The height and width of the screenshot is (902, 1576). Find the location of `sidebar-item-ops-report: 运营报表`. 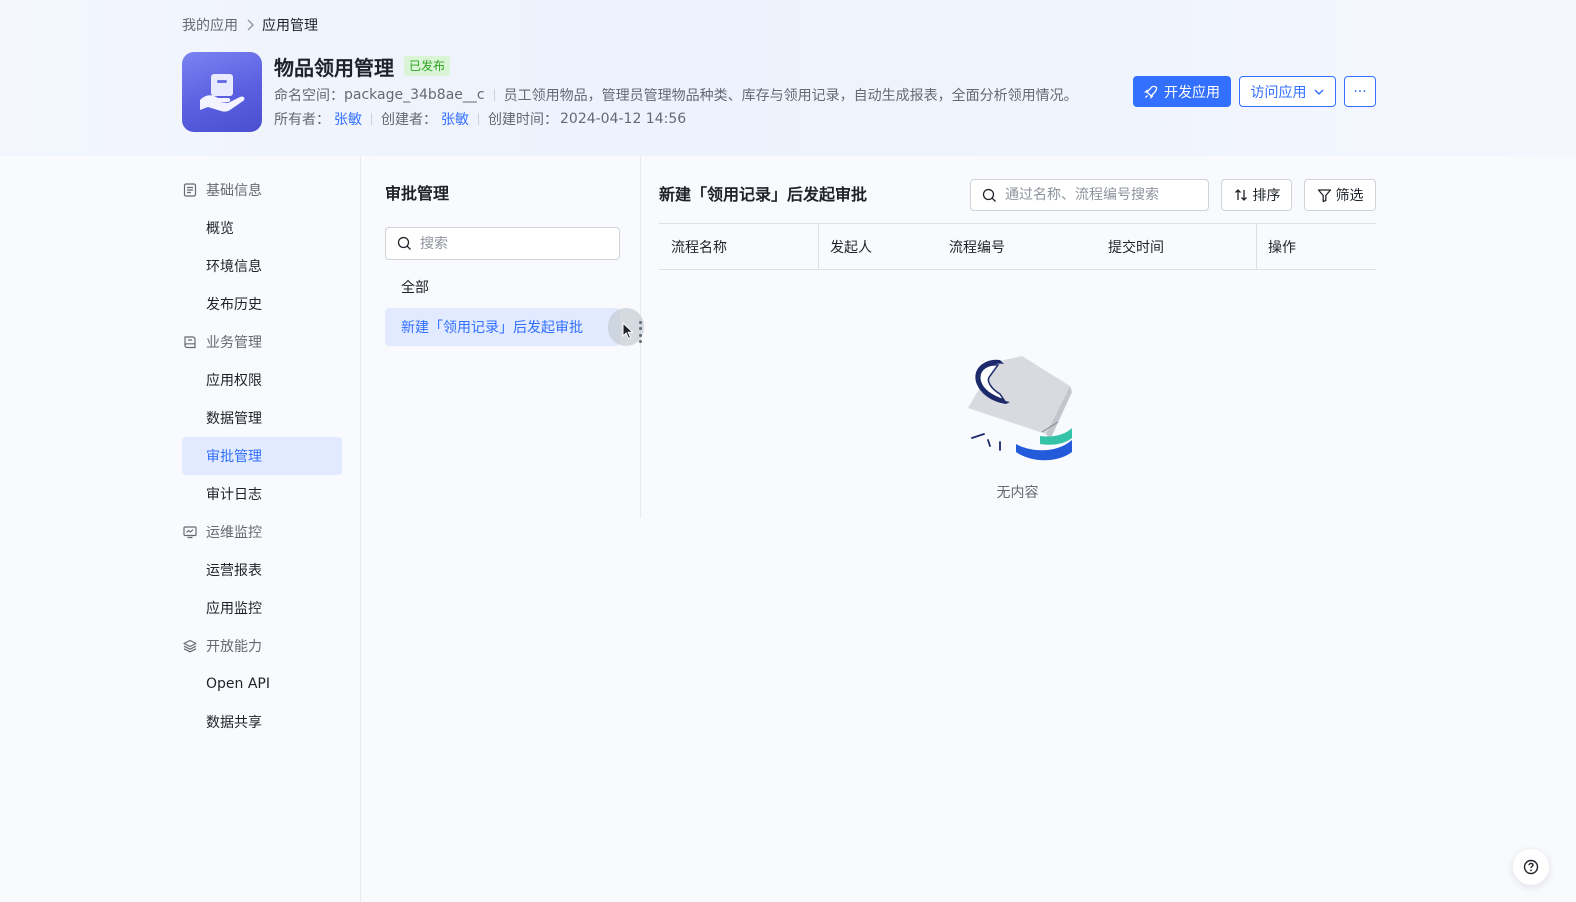

sidebar-item-ops-report: 运营报表 is located at coordinates (262, 570).